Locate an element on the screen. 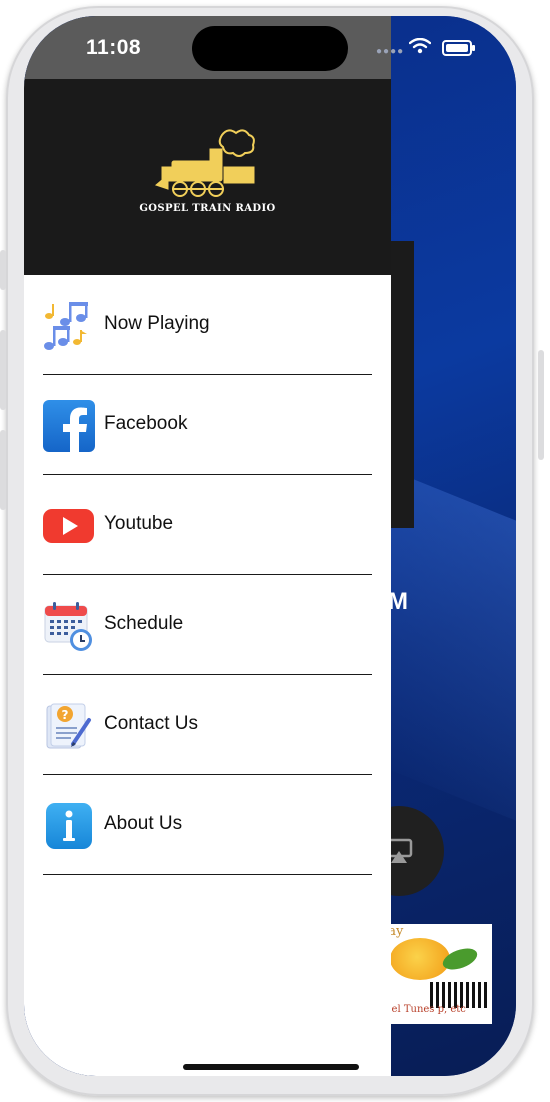 The width and height of the screenshot is (550, 1102). power-button is located at coordinates (541, 405).